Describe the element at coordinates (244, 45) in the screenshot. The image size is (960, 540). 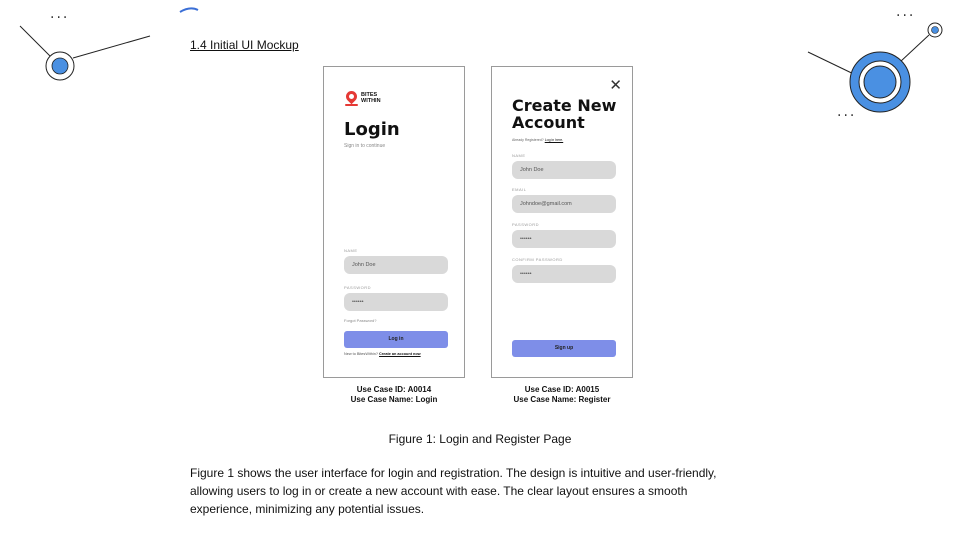
I see `section-title: 1.4 Initial UI Mockup` at that location.